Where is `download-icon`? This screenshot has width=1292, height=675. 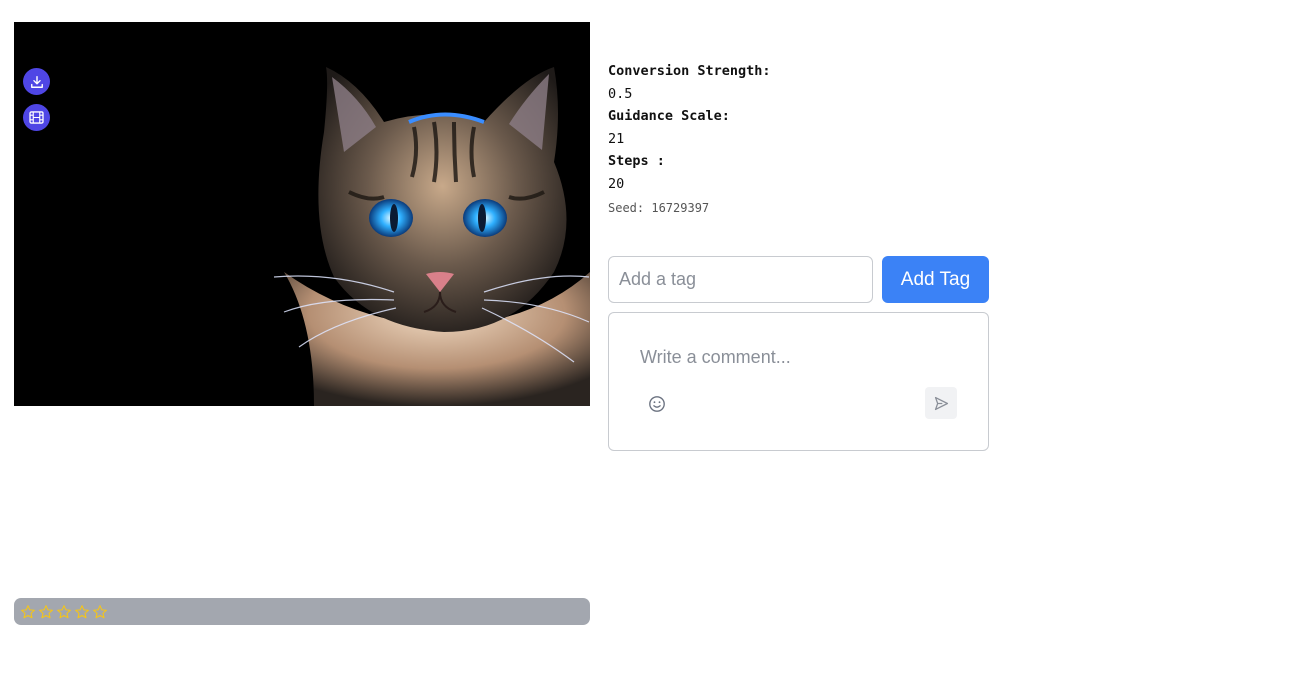 download-icon is located at coordinates (36, 81).